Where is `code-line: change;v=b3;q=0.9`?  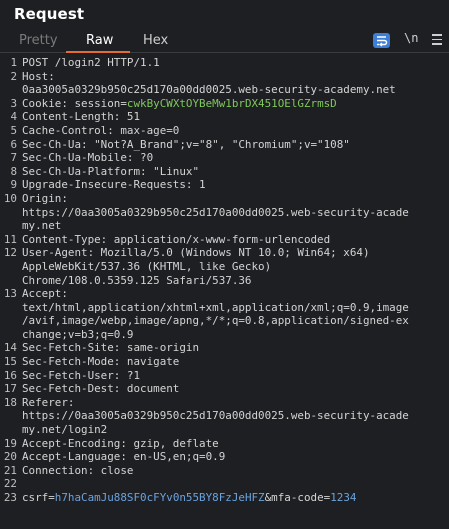 code-line: change;v=b3;q=0.9 is located at coordinates (224, 335).